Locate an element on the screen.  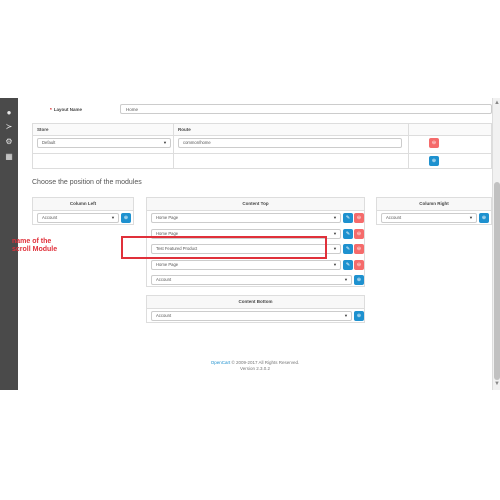
layout-name-input: Home is located at coordinates (306, 109).